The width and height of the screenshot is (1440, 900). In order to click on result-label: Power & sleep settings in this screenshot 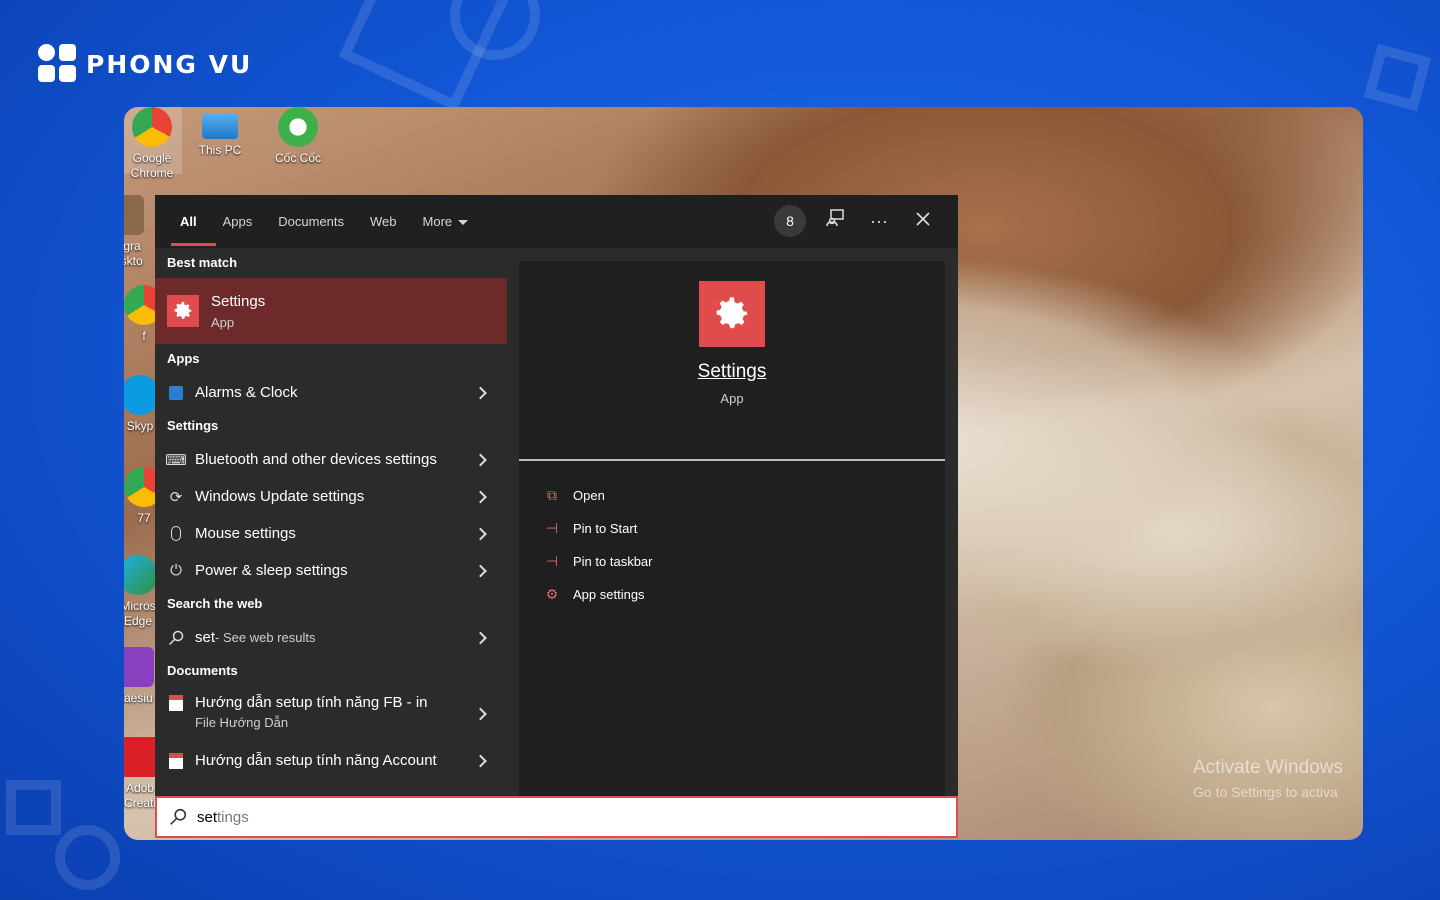, I will do `click(271, 570)`.